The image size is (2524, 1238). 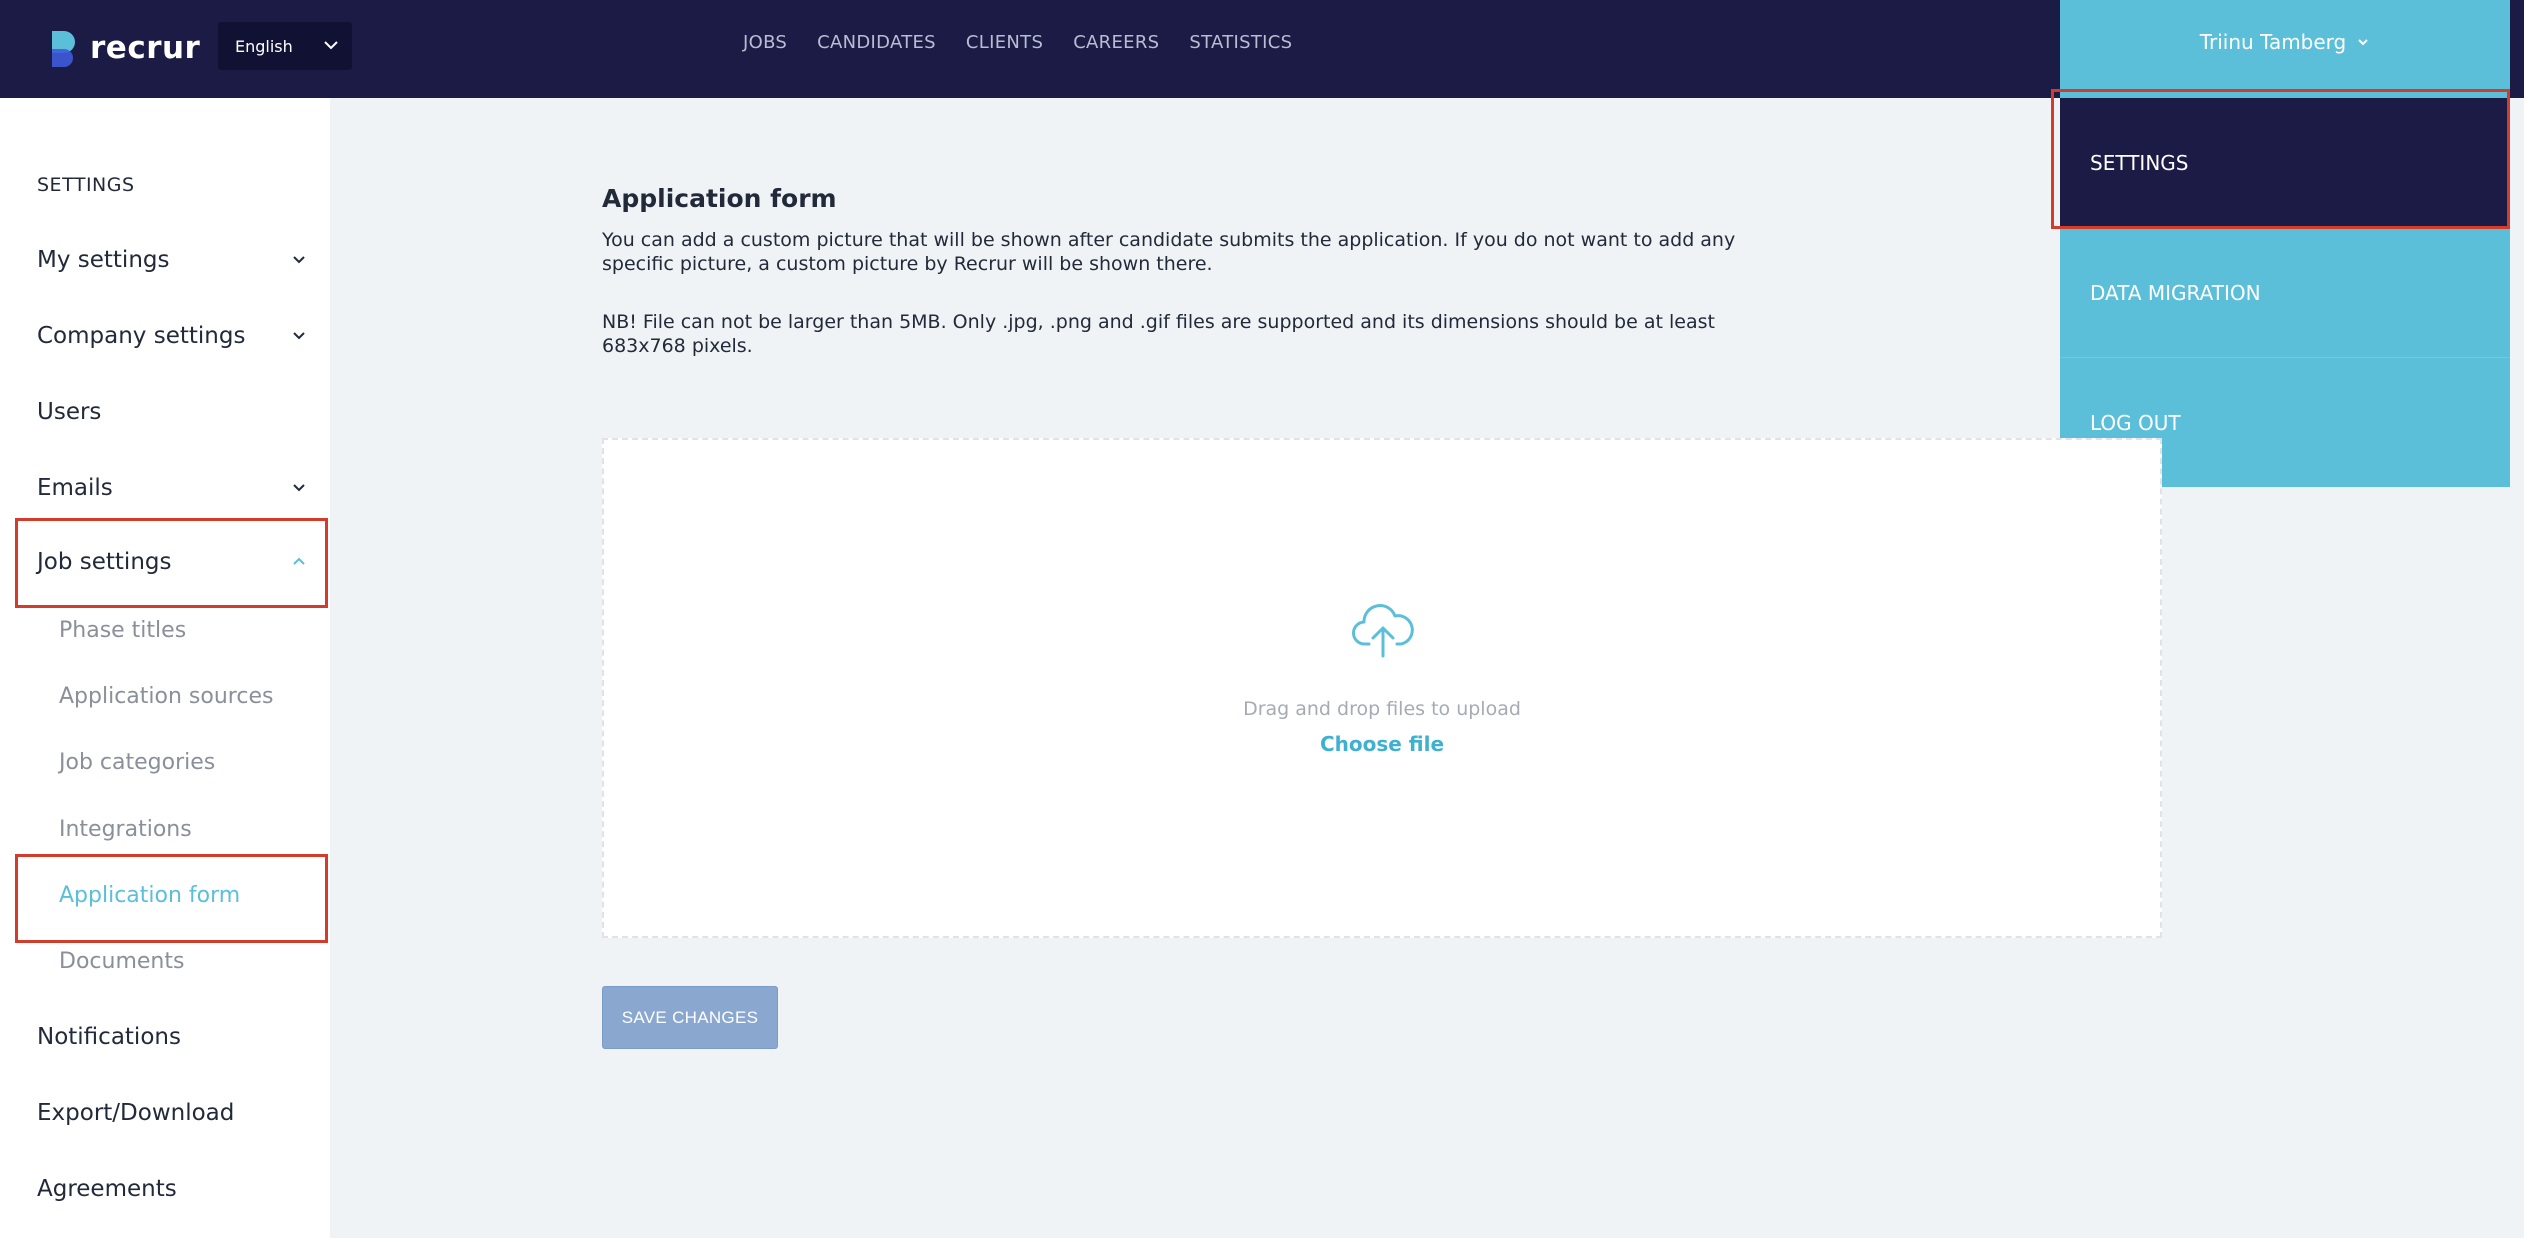 I want to click on sidebar-subitem-application-sources: Application sources, so click(x=166, y=696).